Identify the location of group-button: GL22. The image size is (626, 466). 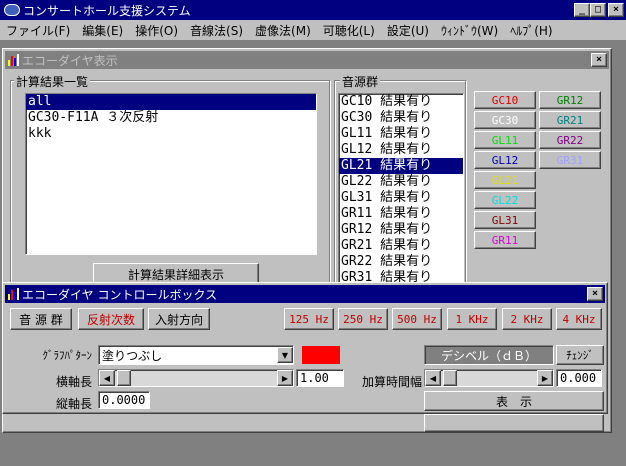
(505, 200).